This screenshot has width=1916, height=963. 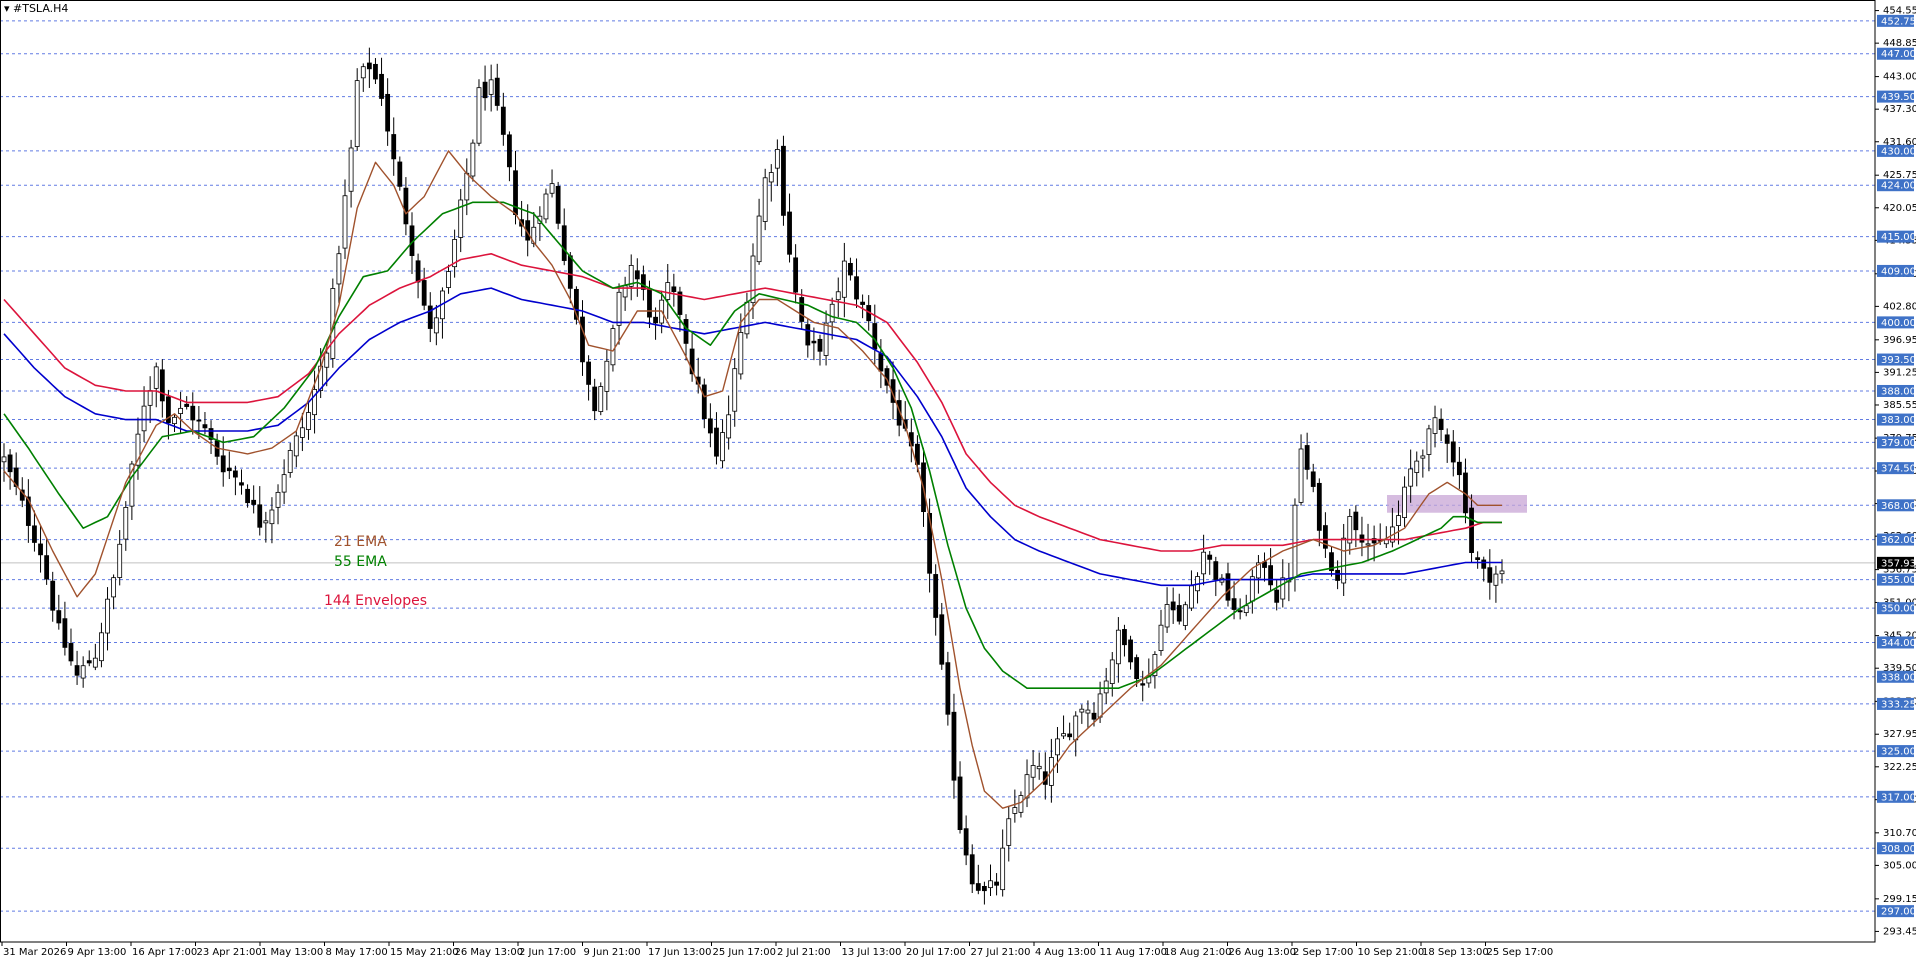 What do you see at coordinates (1898, 360) in the screenshot?
I see `level-price-label: 393.50` at bounding box center [1898, 360].